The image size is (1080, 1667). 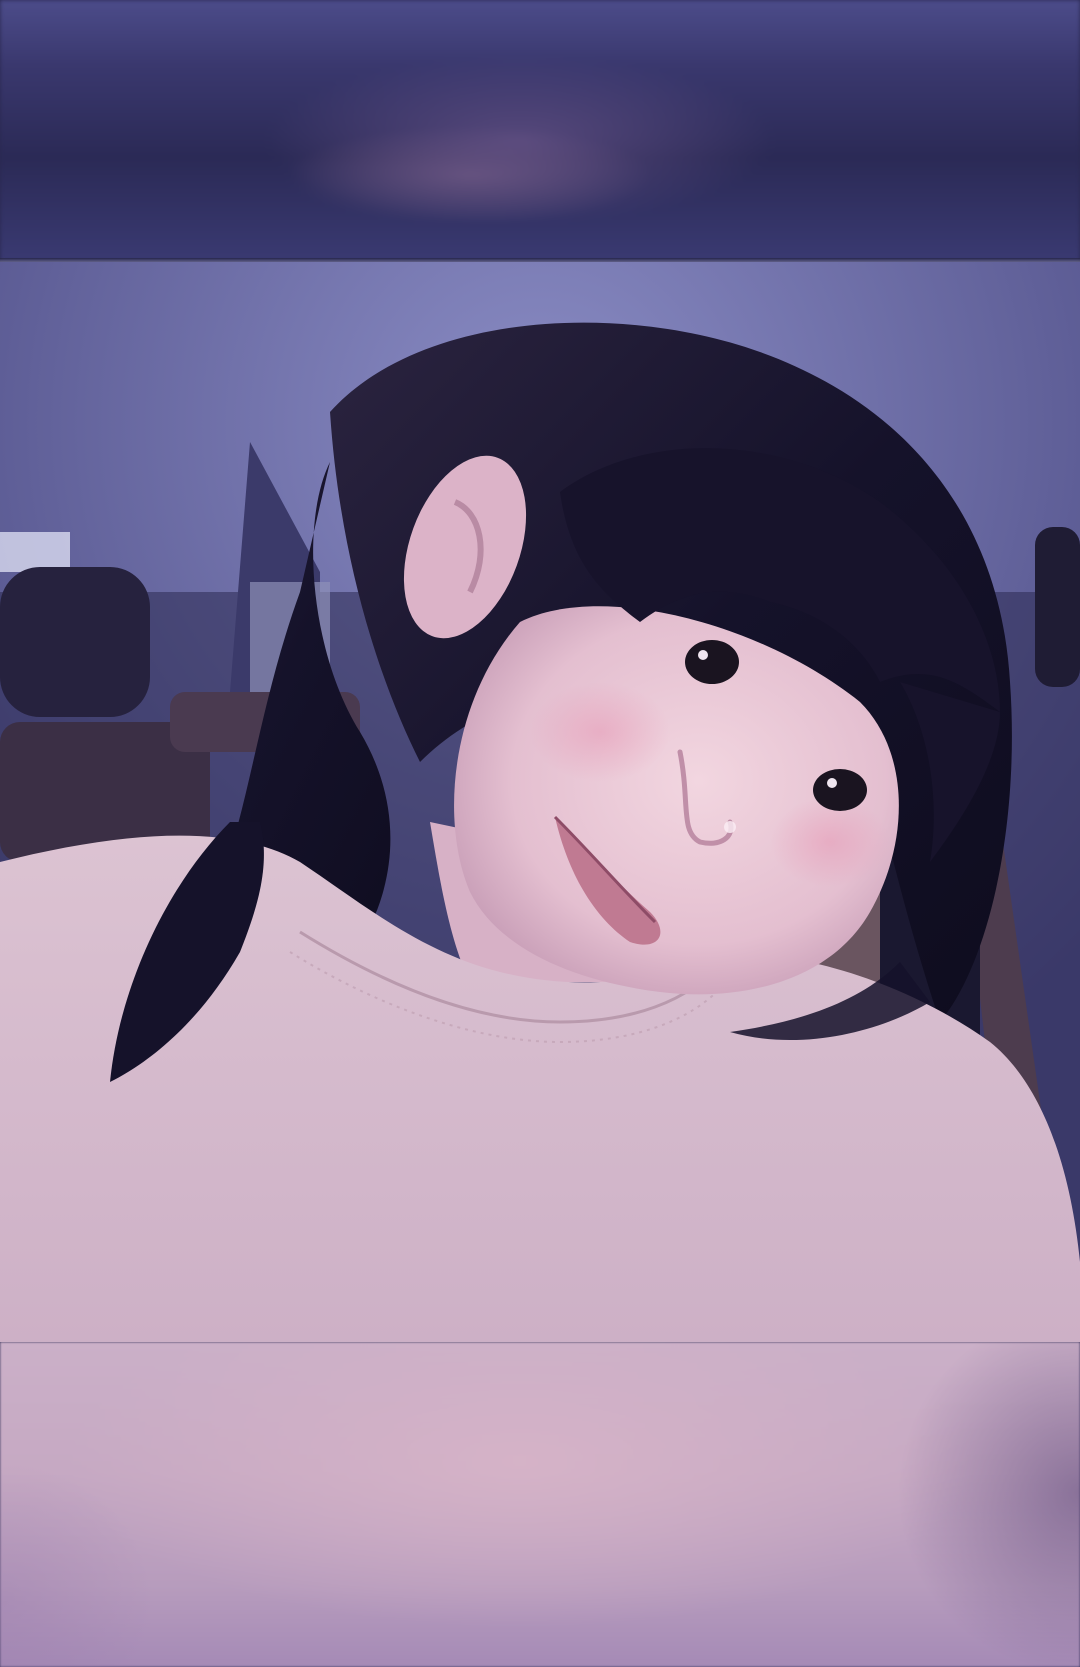 What do you see at coordinates (600, 732) in the screenshot?
I see `blush-left` at bounding box center [600, 732].